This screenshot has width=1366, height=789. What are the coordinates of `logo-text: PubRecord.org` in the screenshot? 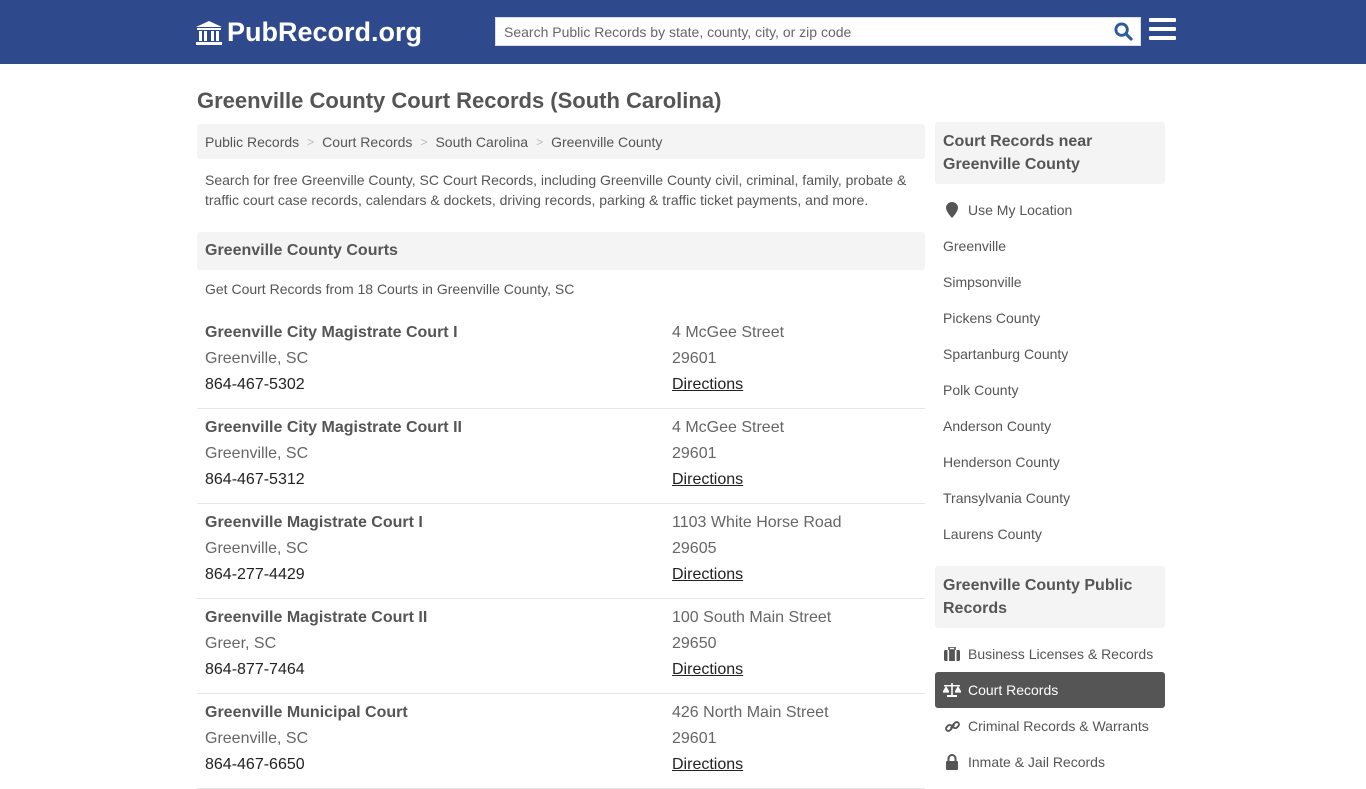 It's located at (325, 32).